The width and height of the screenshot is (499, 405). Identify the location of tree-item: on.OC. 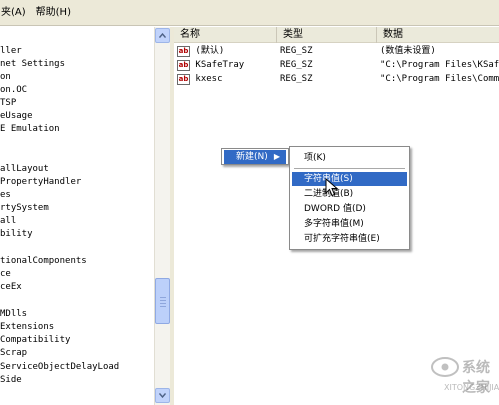
(13, 90).